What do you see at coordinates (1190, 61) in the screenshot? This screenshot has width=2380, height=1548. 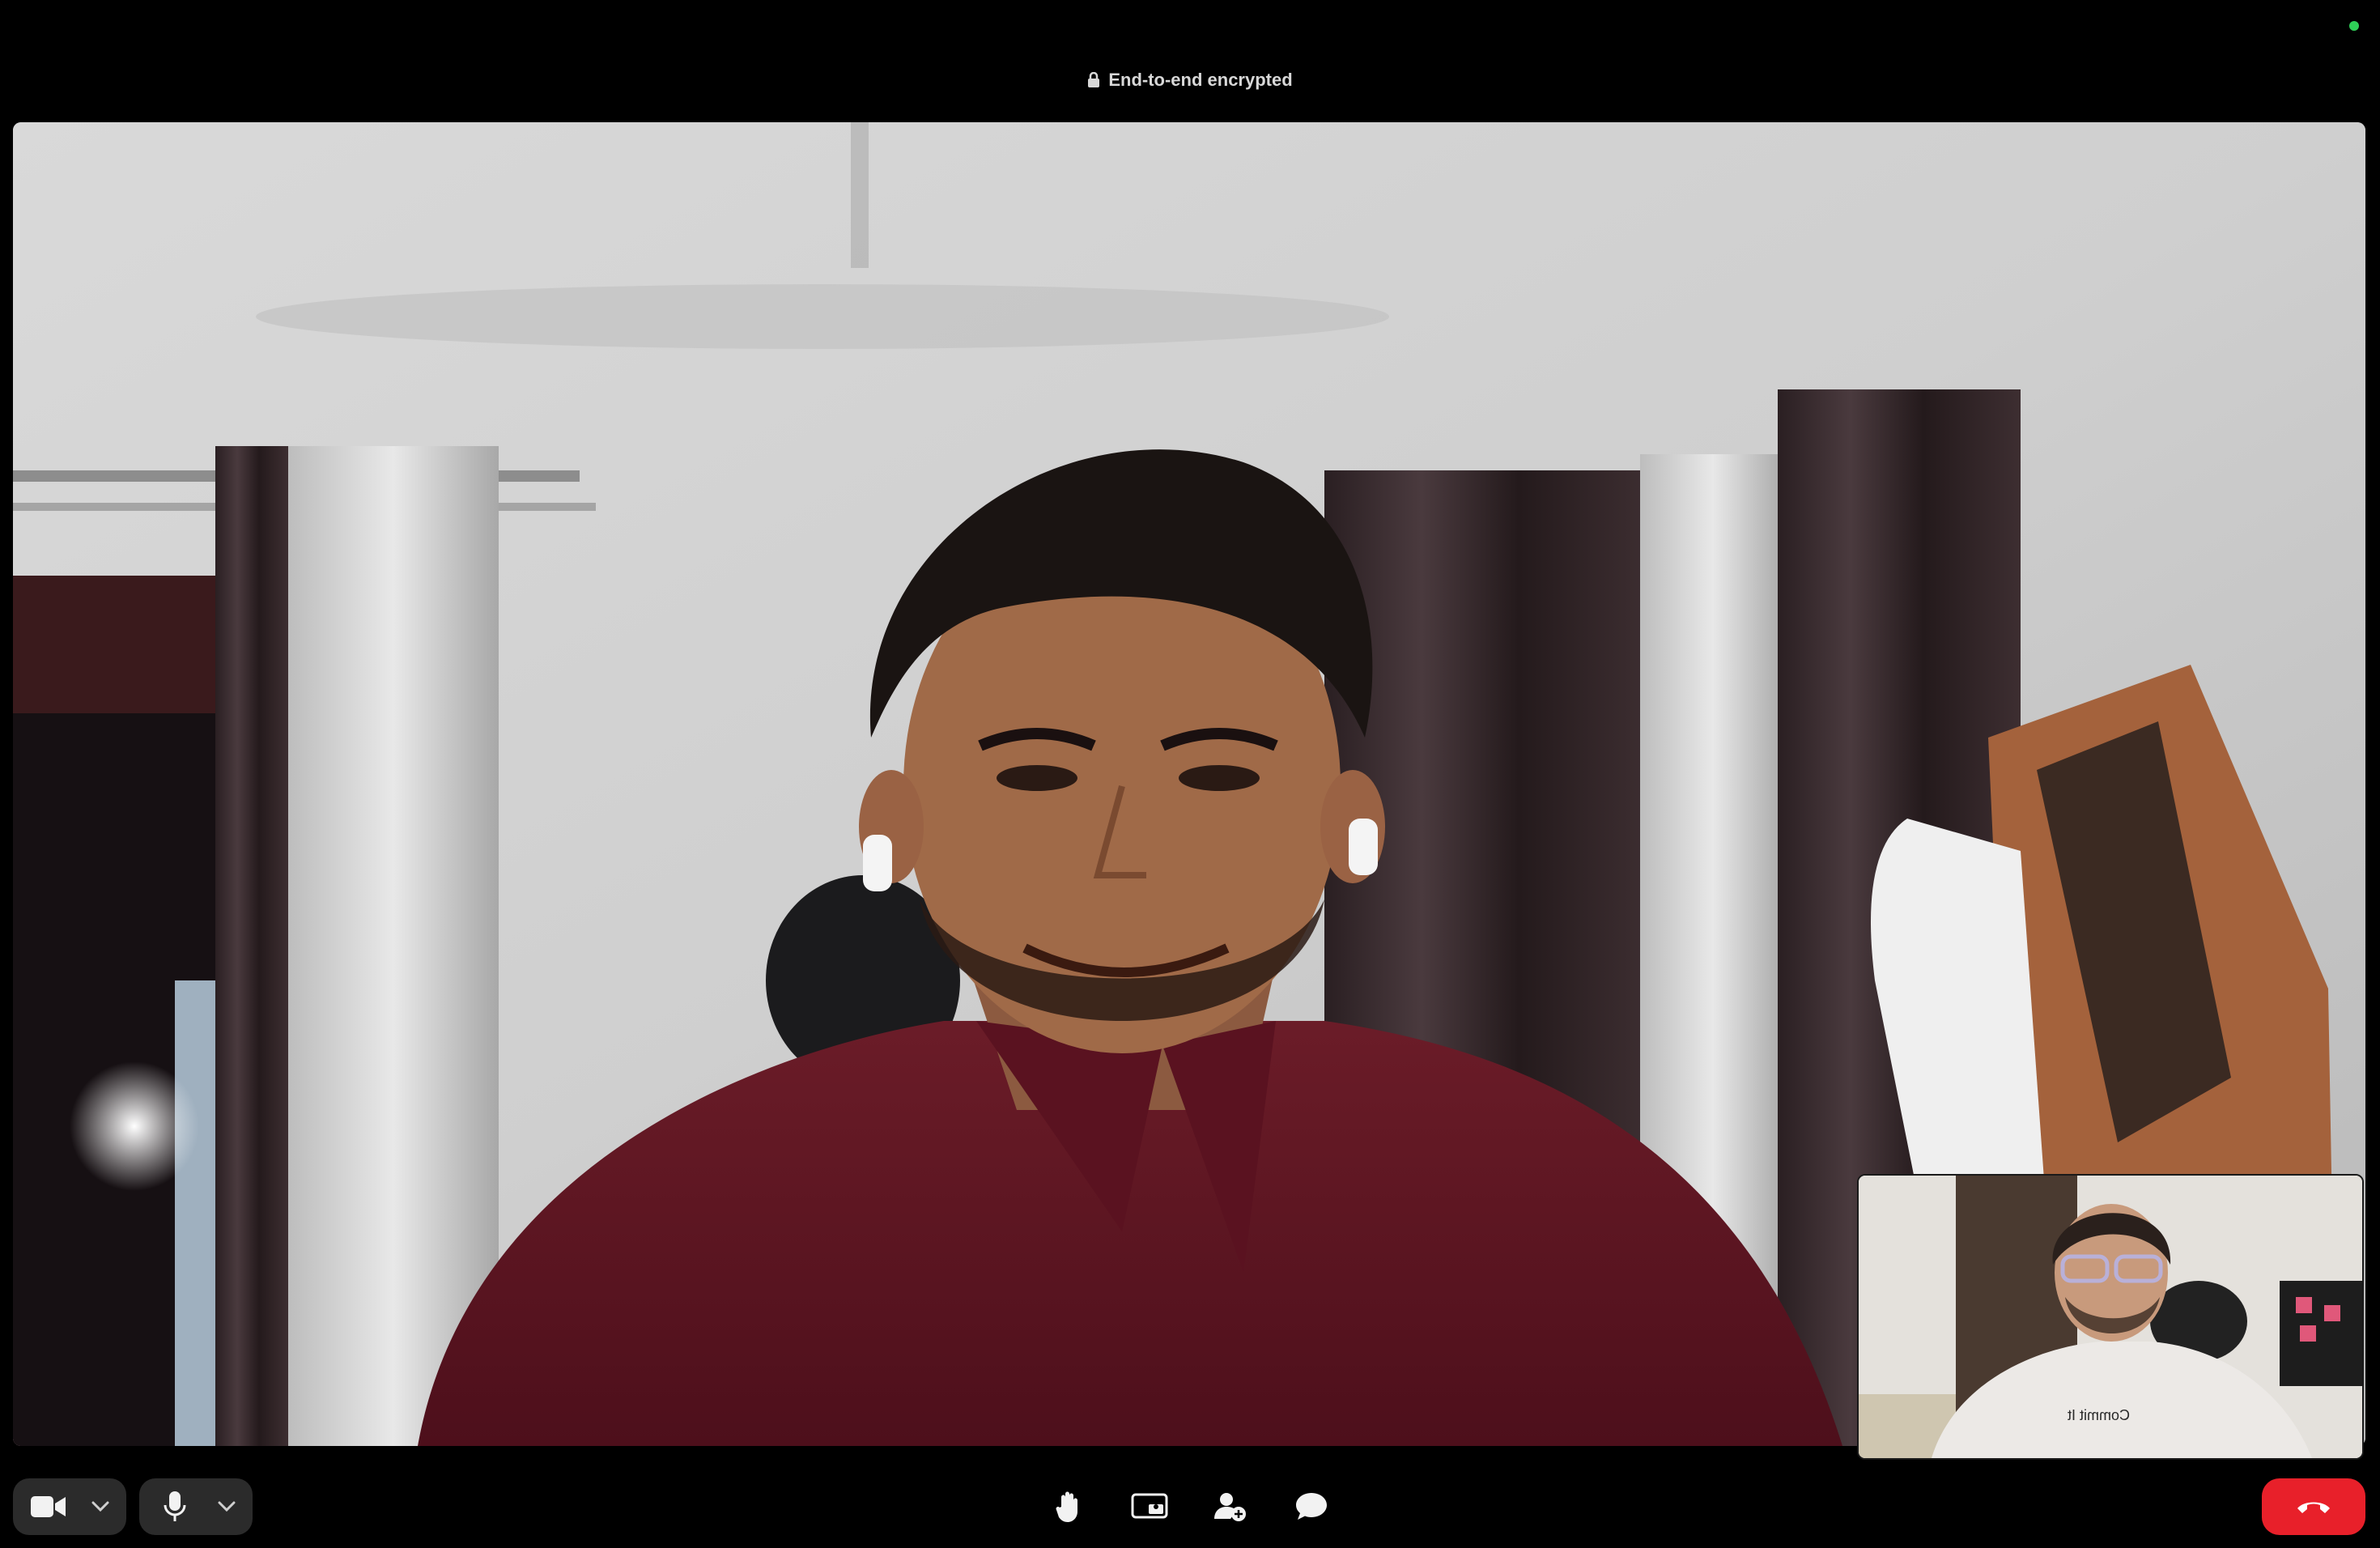 I see `top-bar: End-to-end encrypted` at bounding box center [1190, 61].